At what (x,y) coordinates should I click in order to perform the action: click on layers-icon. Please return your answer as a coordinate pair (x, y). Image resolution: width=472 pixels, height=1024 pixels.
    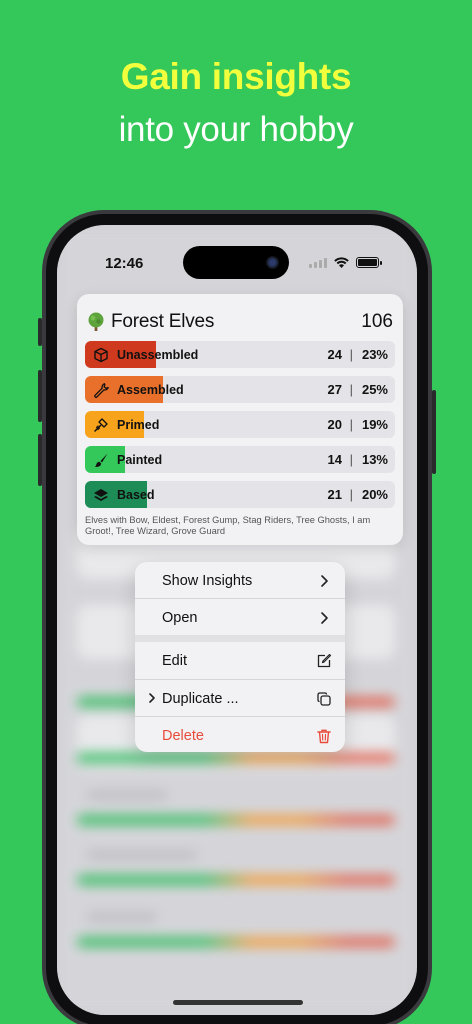
    Looking at the image, I should click on (101, 495).